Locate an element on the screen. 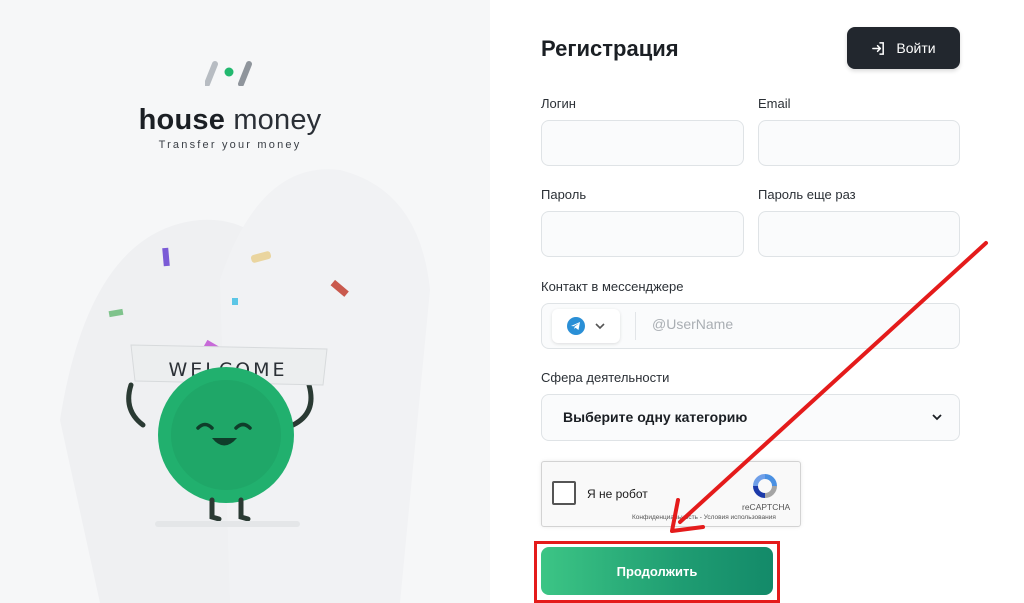 The width and height of the screenshot is (1024, 603). activity-label: Сфера деятельности is located at coordinates (605, 377).